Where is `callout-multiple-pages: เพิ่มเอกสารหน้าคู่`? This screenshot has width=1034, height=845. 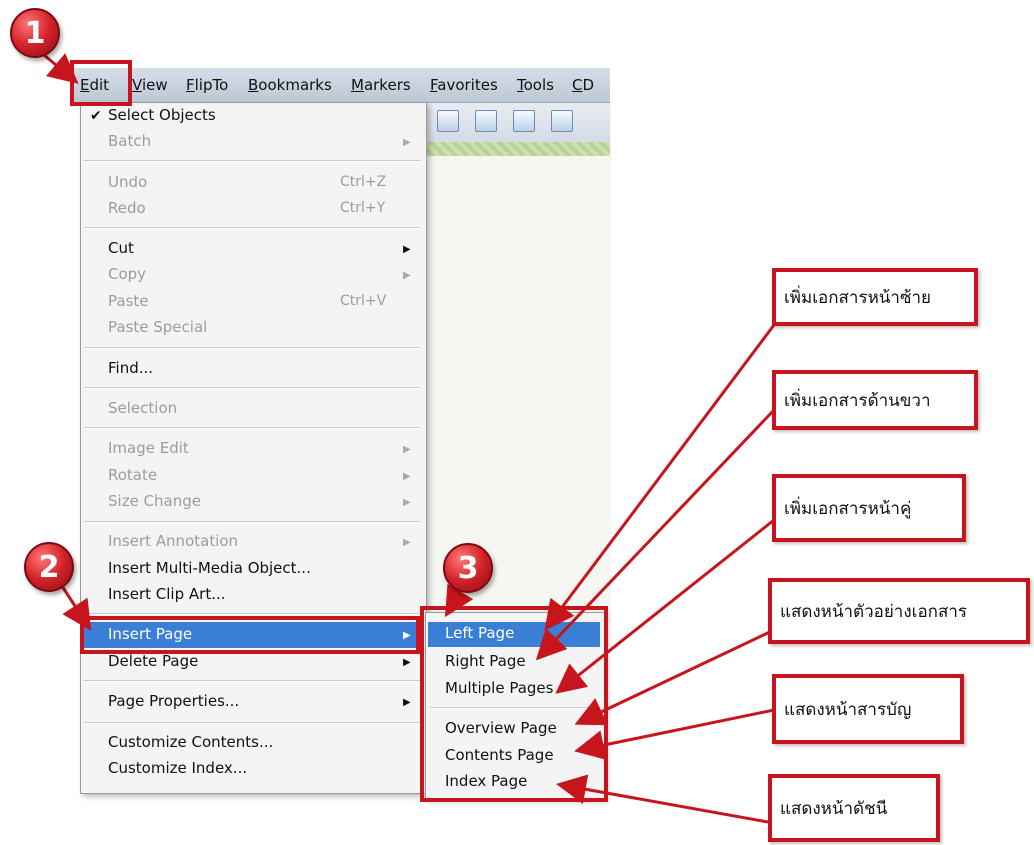
callout-multiple-pages: เพิ่มเอกสารหน้าคู่ is located at coordinates (869, 508).